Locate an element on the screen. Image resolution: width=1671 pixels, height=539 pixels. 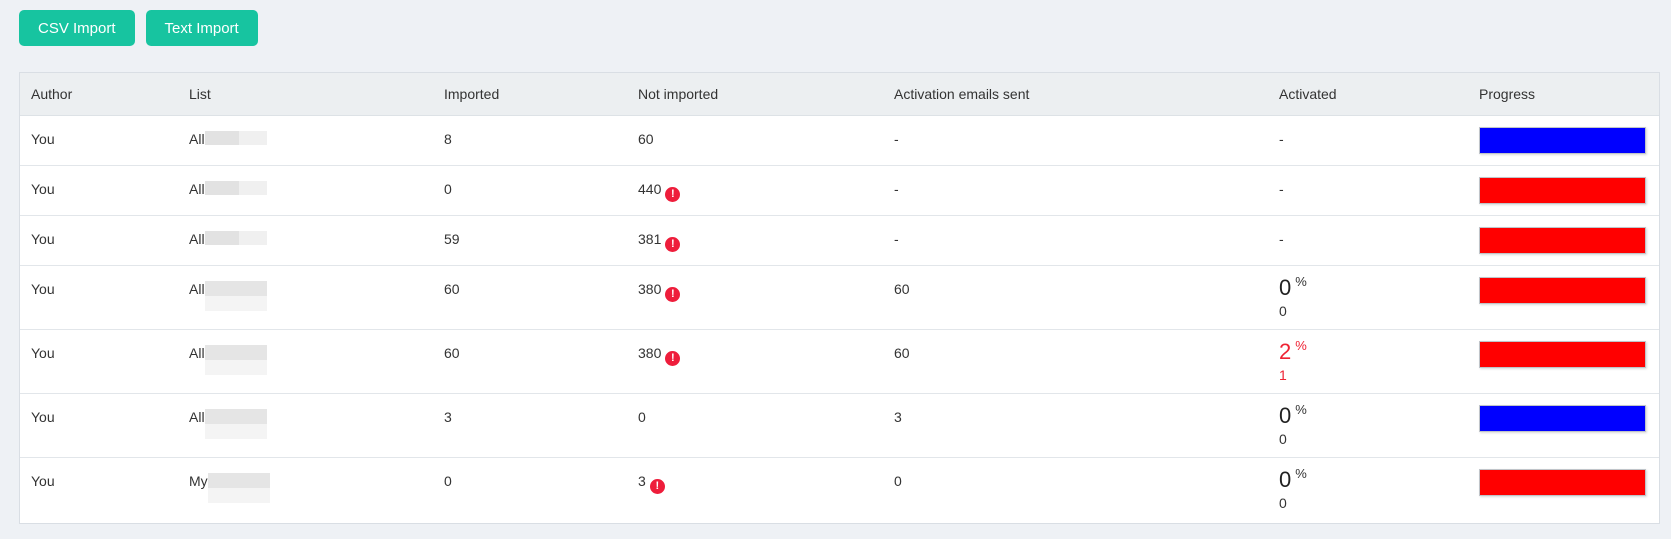
not-imported-value: 3 is located at coordinates (642, 480).